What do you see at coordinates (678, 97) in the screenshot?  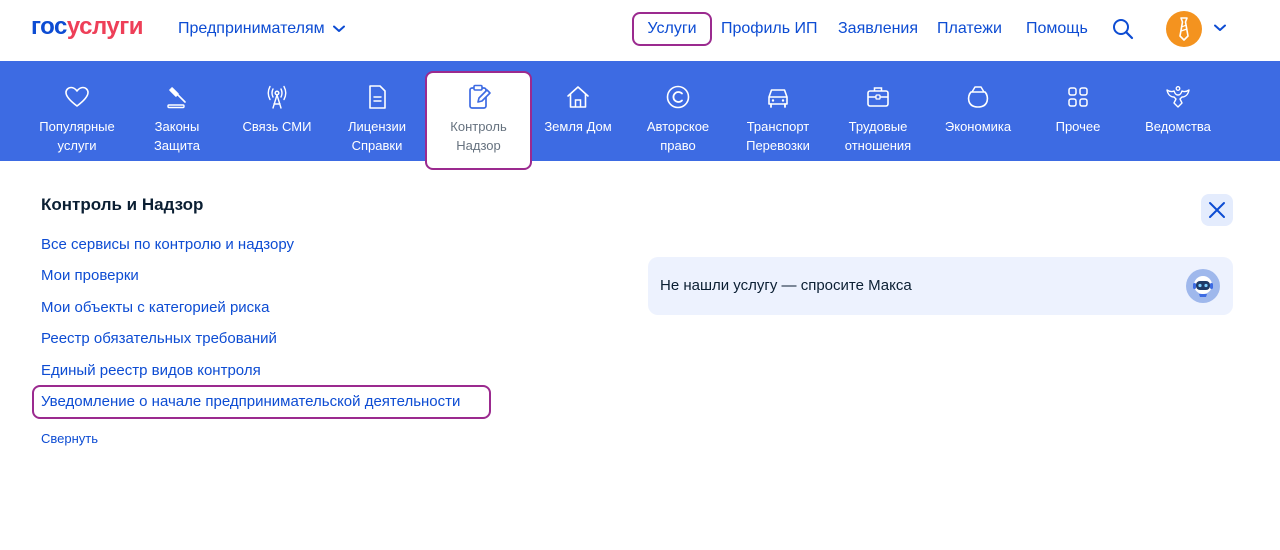 I see `copyright-icon` at bounding box center [678, 97].